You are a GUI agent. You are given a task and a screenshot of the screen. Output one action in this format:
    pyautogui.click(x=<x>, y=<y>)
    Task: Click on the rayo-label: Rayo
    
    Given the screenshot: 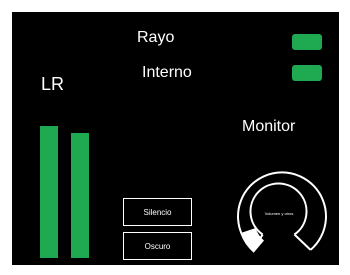 What is the action you would take?
    pyautogui.click(x=156, y=37)
    